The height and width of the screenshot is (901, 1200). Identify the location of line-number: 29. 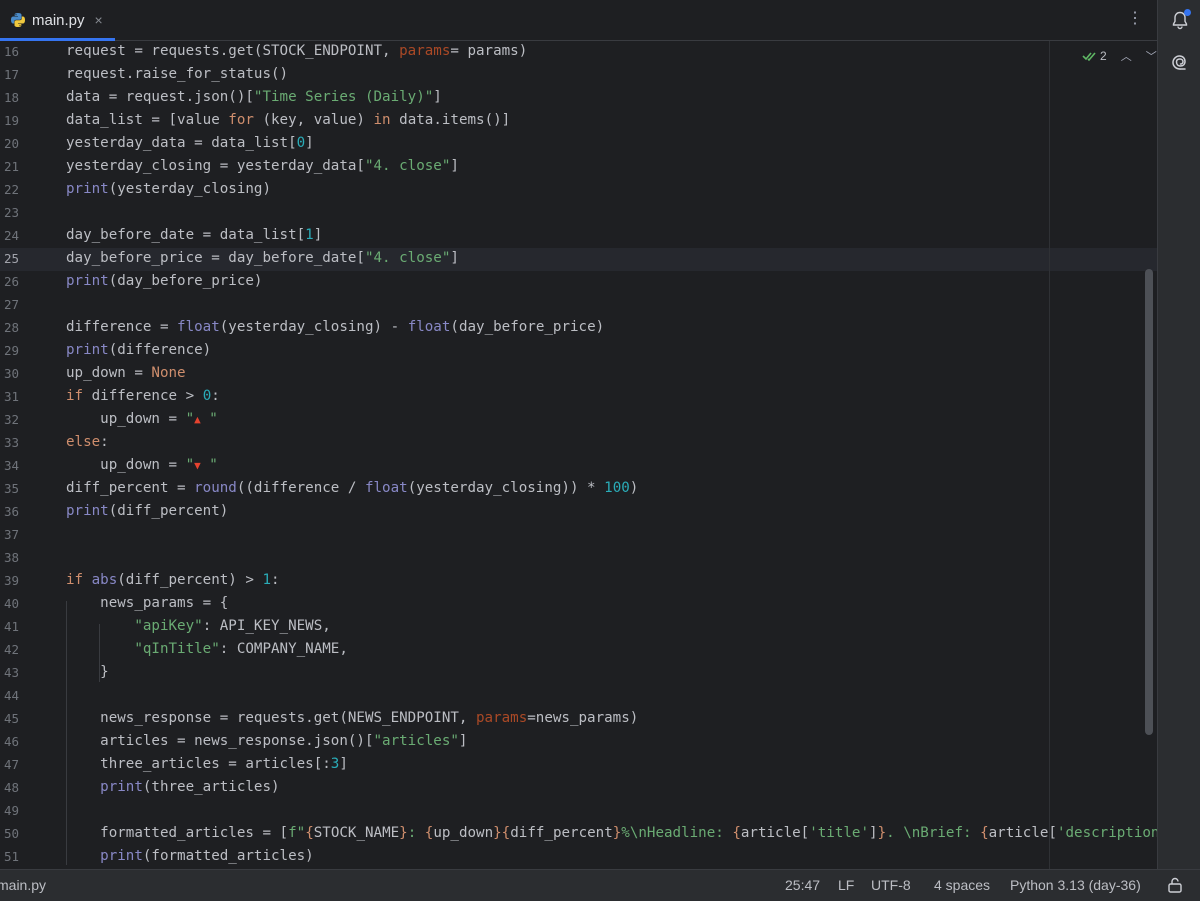
(9, 350).